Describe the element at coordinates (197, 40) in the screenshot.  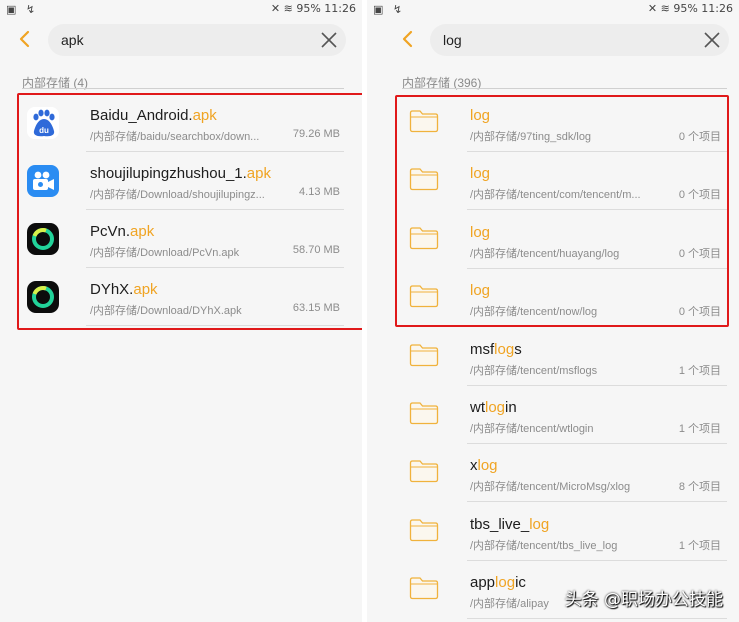
I see `search-input: apk` at that location.